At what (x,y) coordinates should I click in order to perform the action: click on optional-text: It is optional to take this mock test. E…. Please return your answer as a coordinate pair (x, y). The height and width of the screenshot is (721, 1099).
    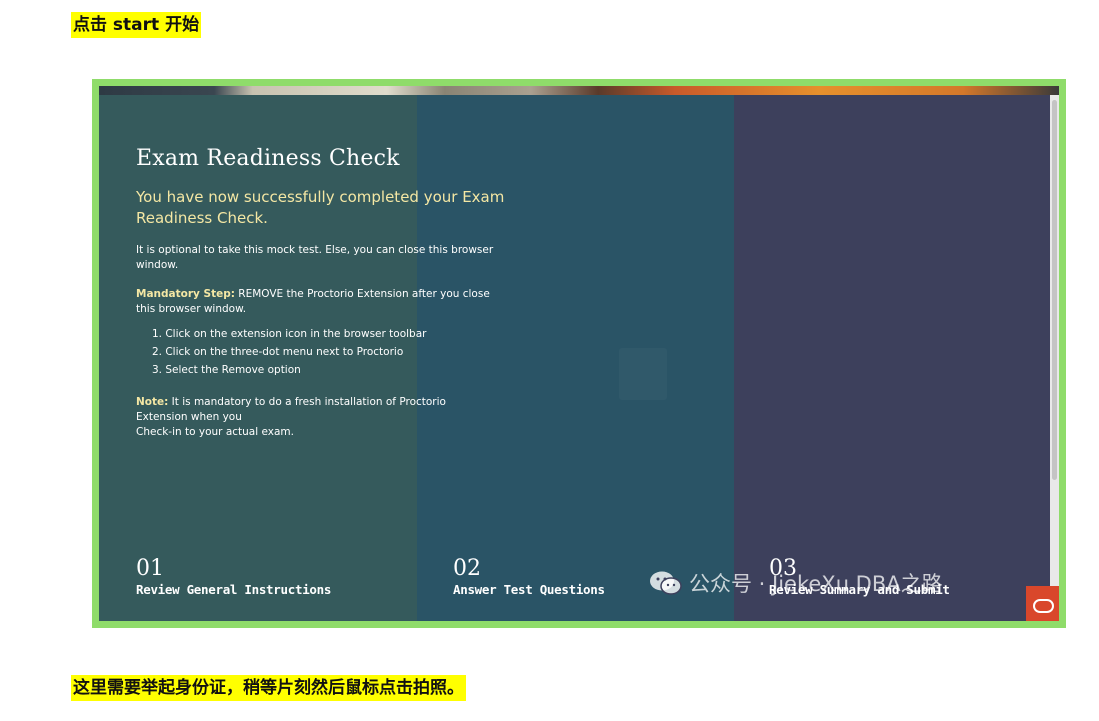
    Looking at the image, I should click on (315, 257).